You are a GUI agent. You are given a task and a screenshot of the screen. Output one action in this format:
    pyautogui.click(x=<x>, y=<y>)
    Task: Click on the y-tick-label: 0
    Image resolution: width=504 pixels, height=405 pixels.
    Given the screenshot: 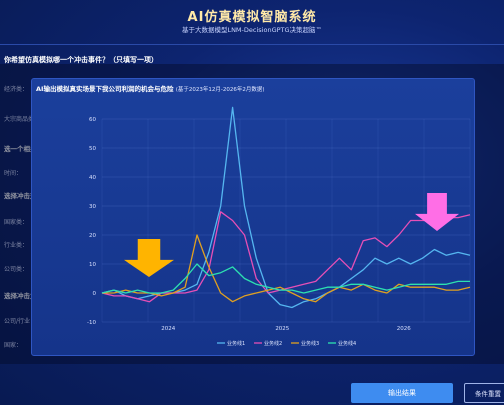 What is the action you would take?
    pyautogui.click(x=95, y=294)
    